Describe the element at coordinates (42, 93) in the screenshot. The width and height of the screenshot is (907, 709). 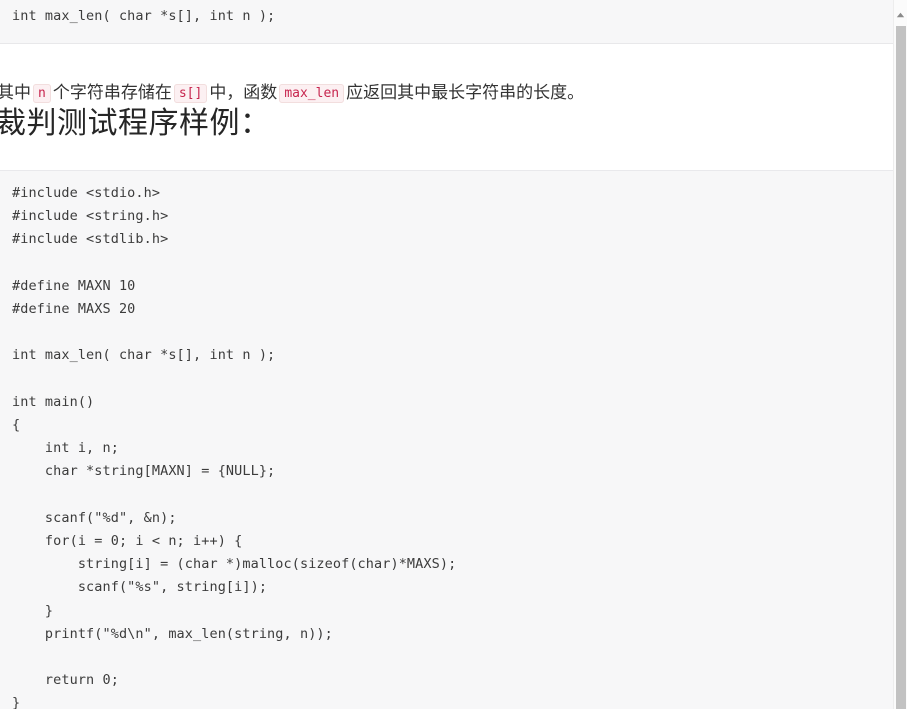
I see `inline-code-n: n` at that location.